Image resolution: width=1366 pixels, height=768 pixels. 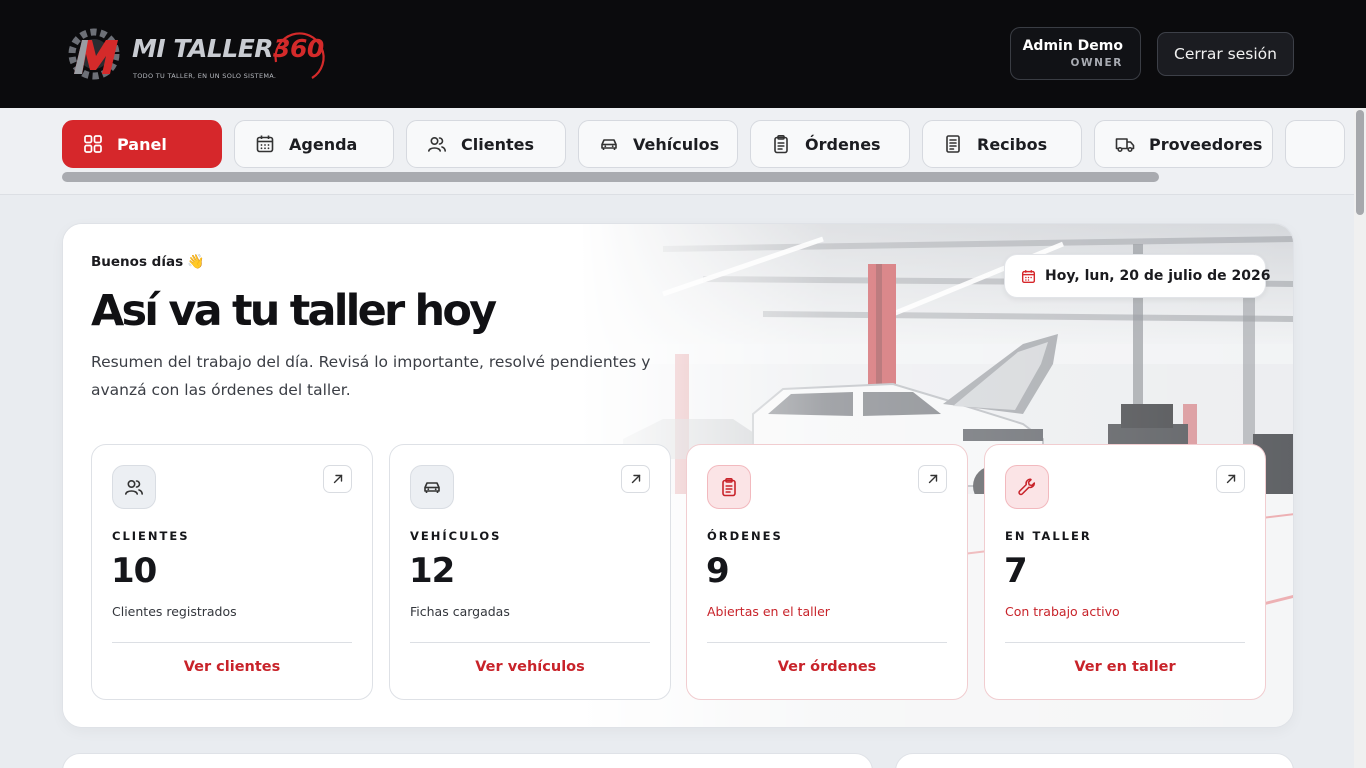 What do you see at coordinates (1225, 54) in the screenshot?
I see `logout-button: Cerrar sesión` at bounding box center [1225, 54].